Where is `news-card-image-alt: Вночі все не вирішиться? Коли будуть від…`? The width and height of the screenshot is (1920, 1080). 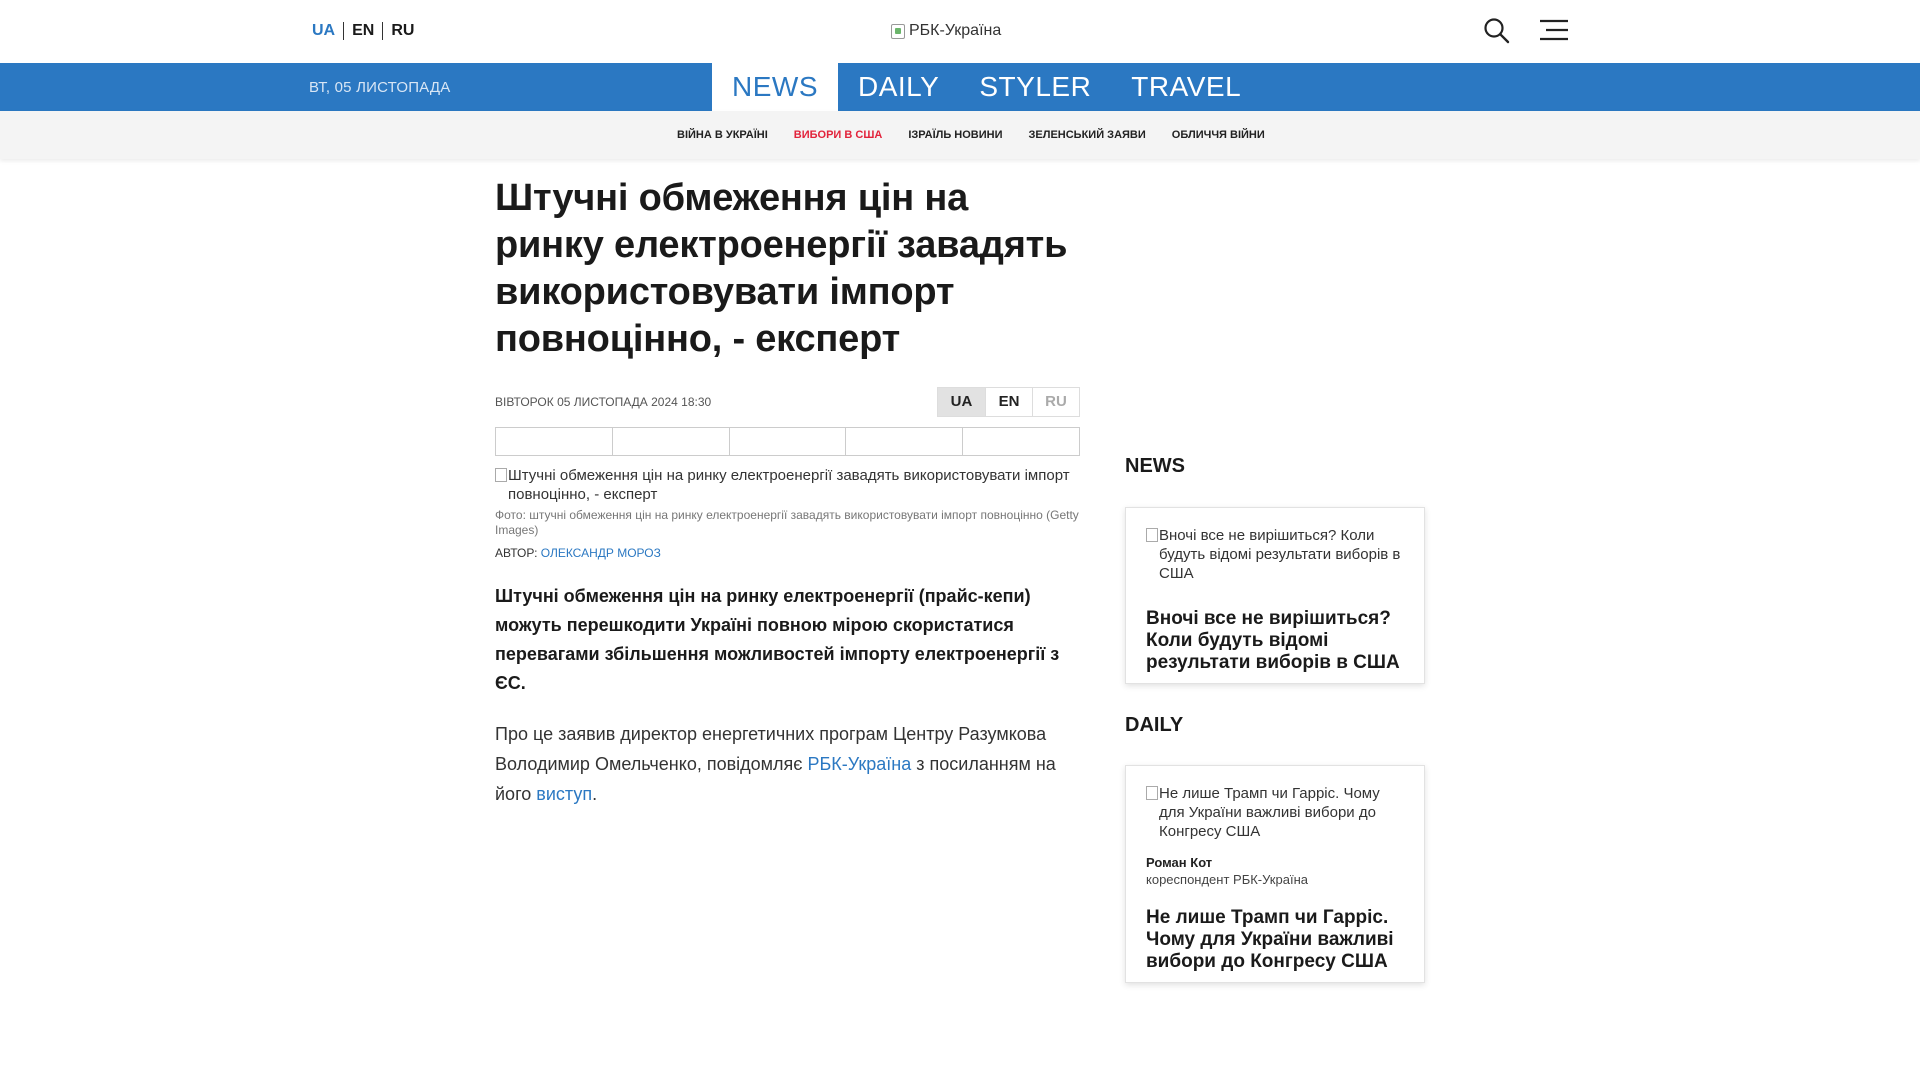 news-card-image-alt: Вночі все не вирішиться? Коли будуть від… is located at coordinates (1280, 554).